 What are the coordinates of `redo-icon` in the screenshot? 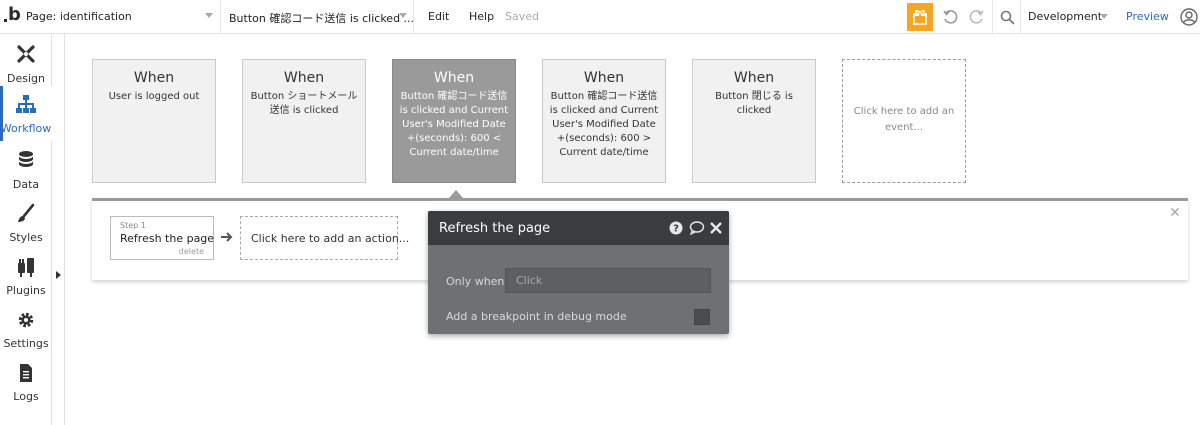 It's located at (977, 17).